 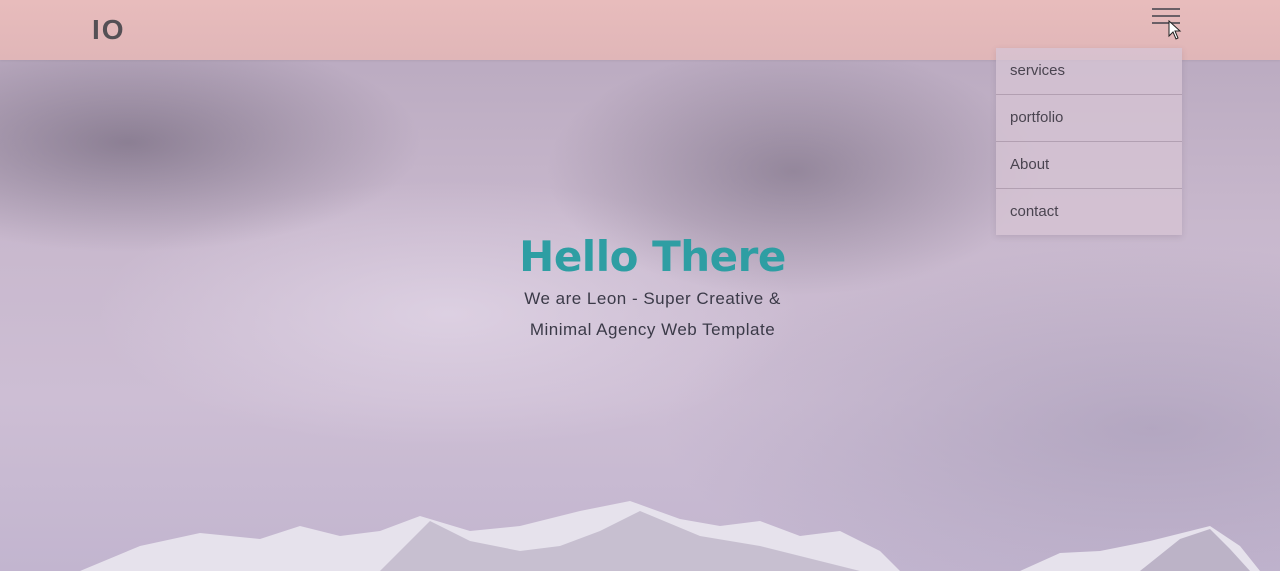 I want to click on mountain-range-image, so click(x=670, y=536).